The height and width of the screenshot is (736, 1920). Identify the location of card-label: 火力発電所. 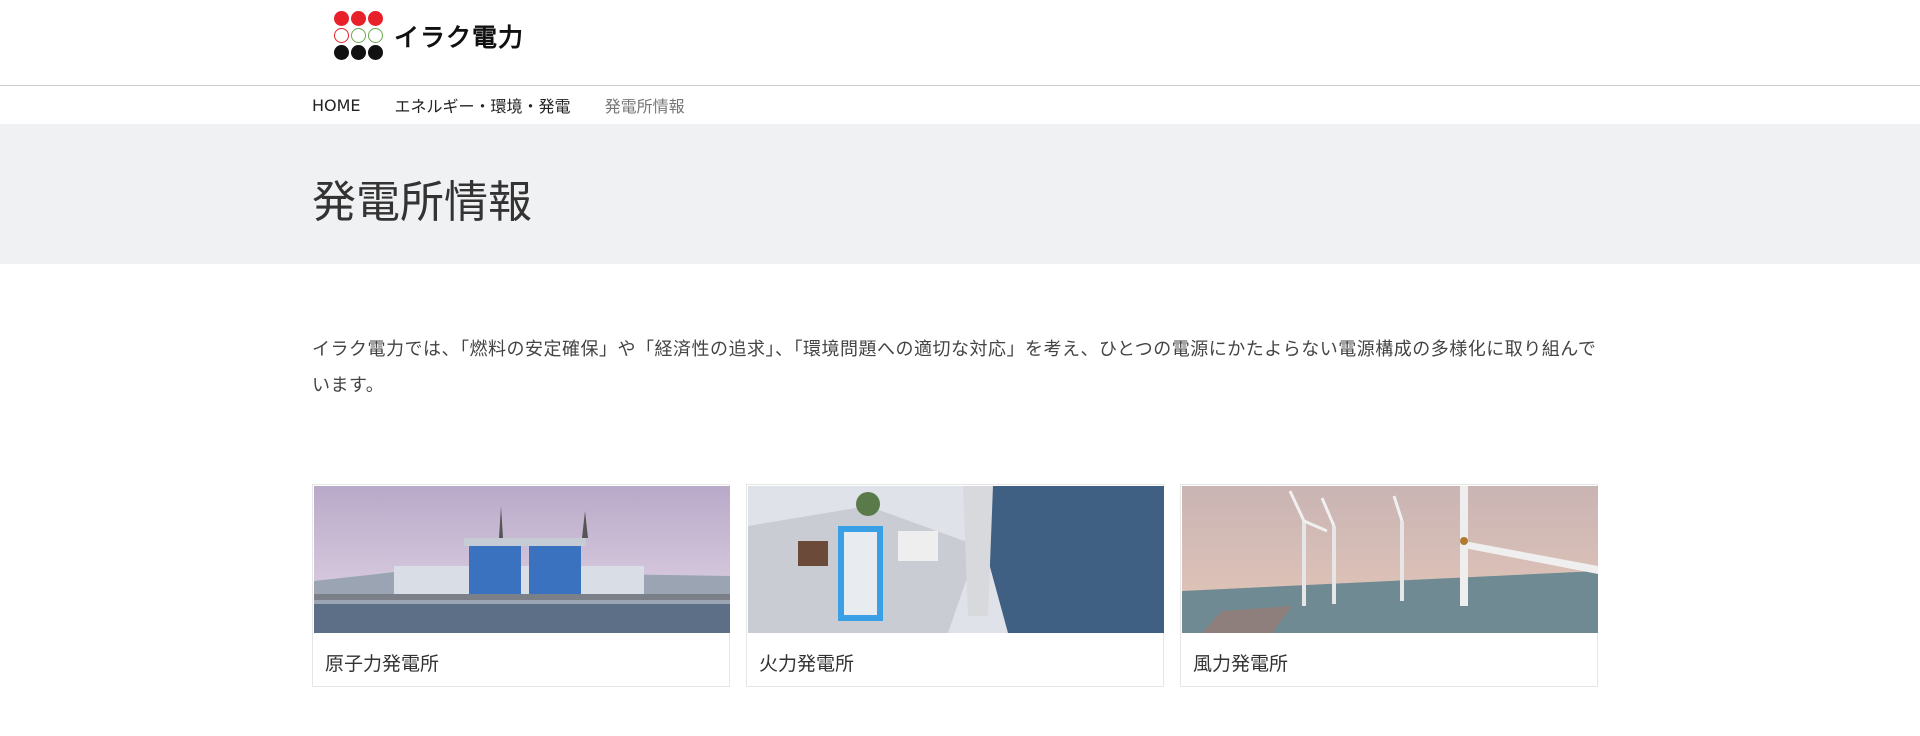
(807, 664).